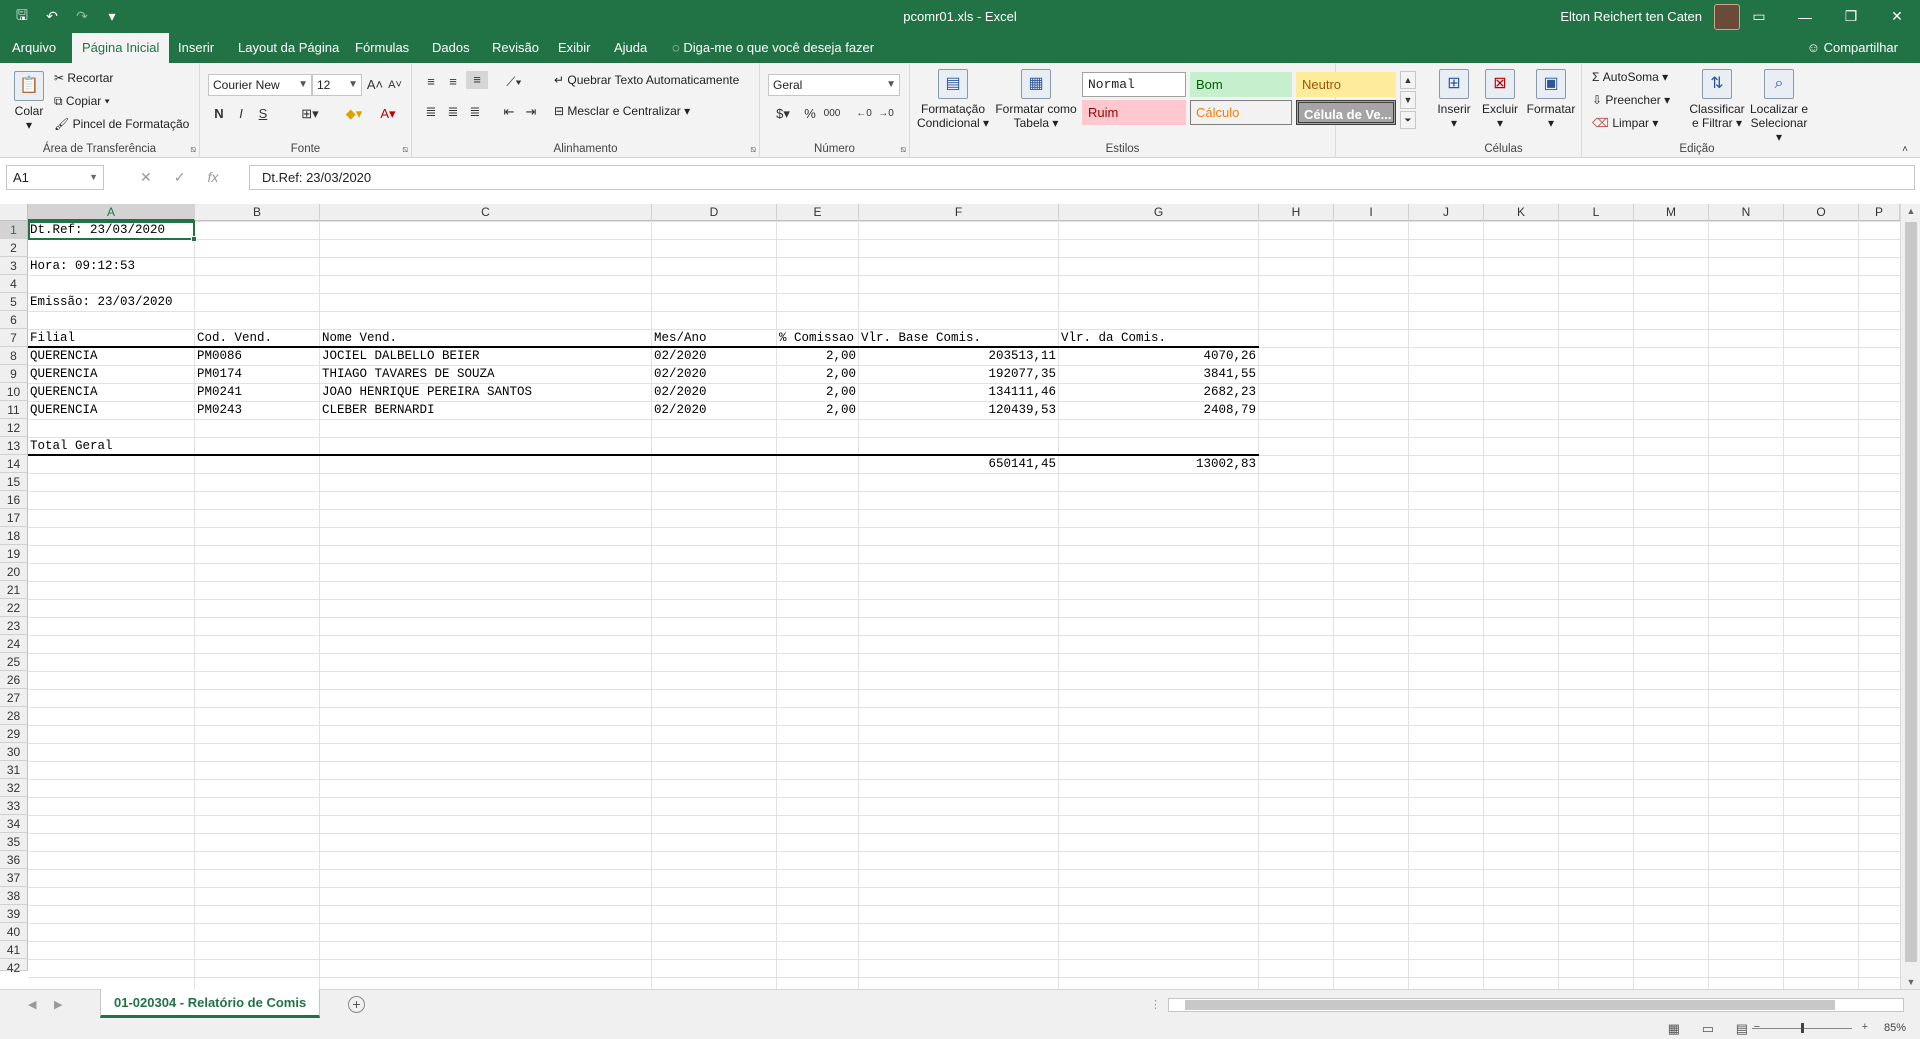 The width and height of the screenshot is (1920, 1039). Describe the element at coordinates (1779, 106) in the screenshot. I see `find-select-button: ⌕ Localizar e Selecionar ▾` at that location.